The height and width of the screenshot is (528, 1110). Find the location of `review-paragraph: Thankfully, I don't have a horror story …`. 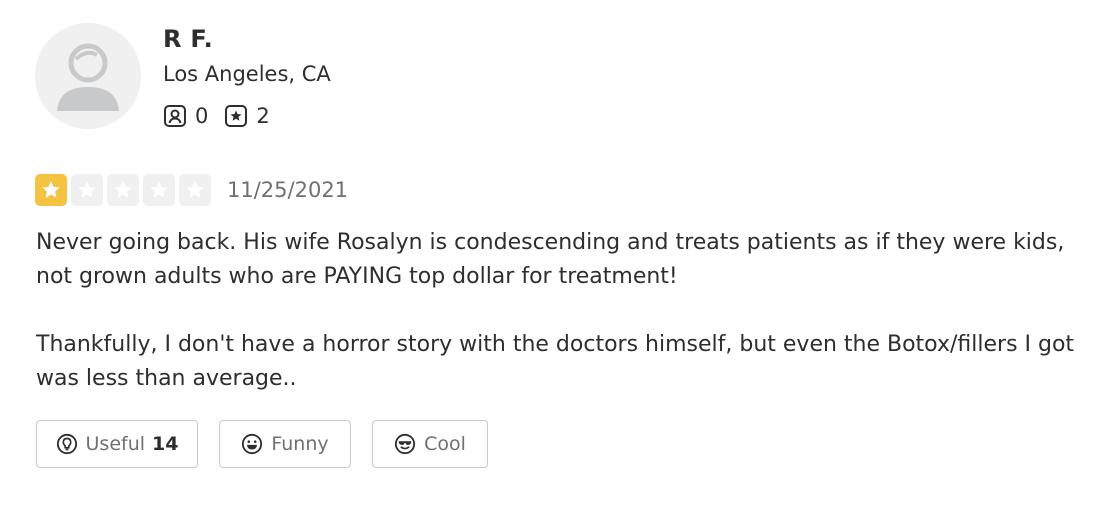

review-paragraph: Thankfully, I don't have a horror story … is located at coordinates (555, 361).